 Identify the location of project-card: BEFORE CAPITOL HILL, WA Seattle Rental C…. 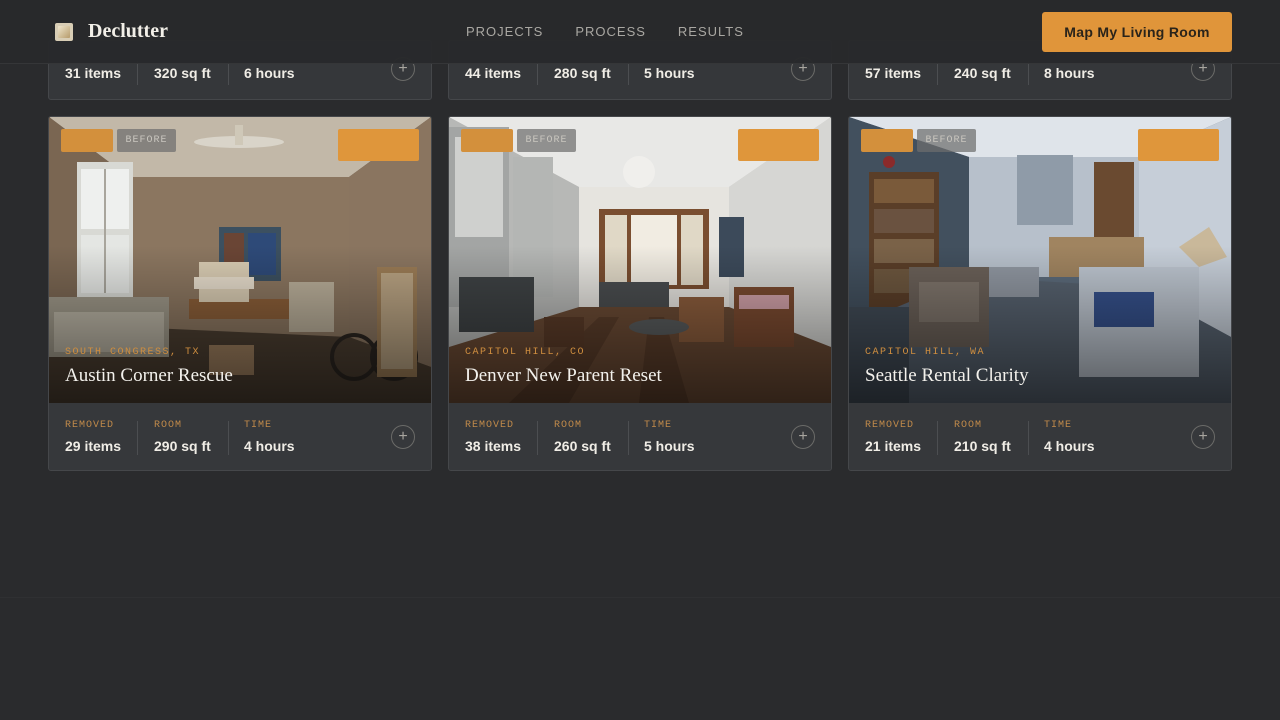
(1040, 293).